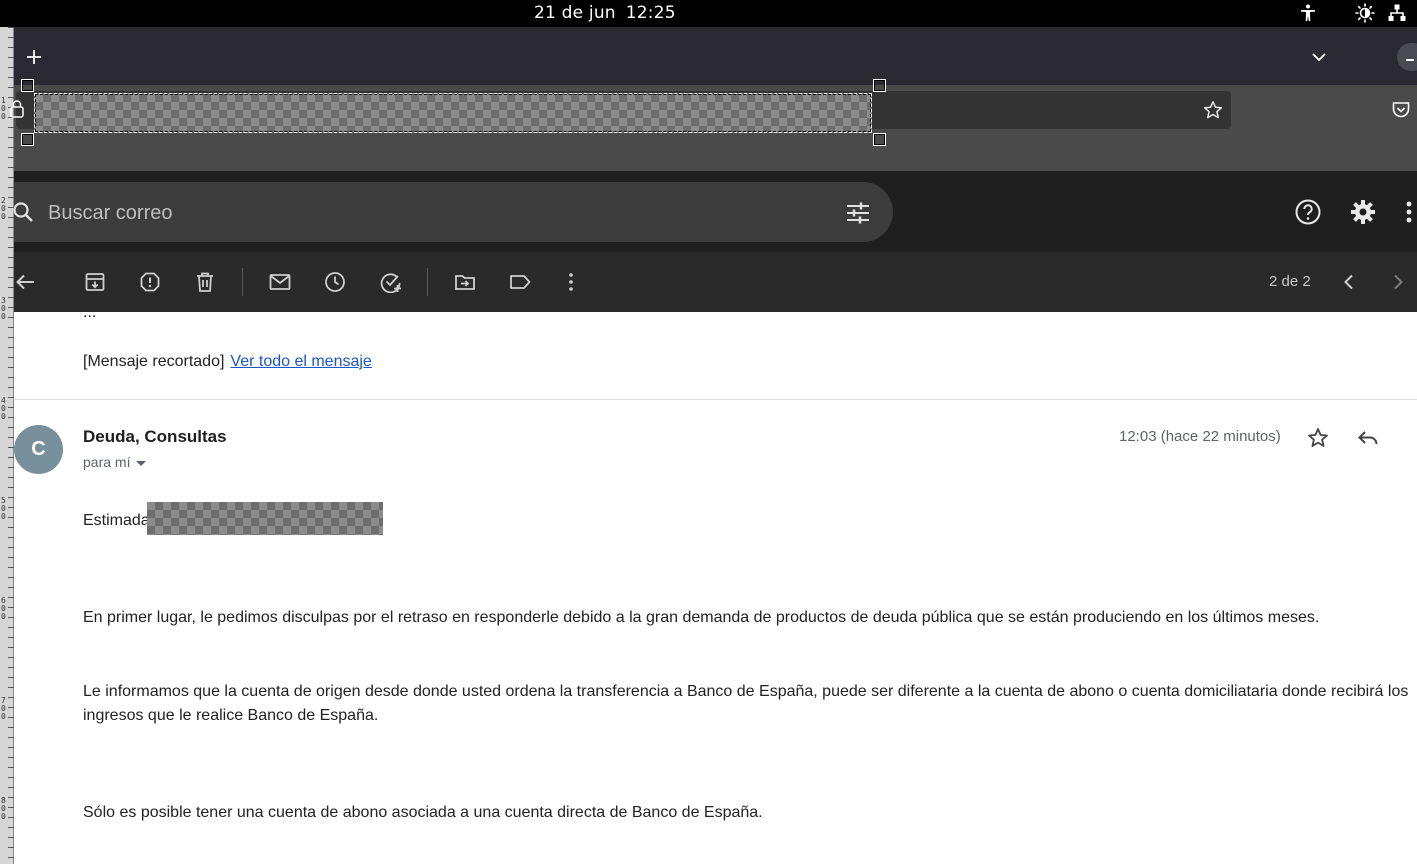  I want to click on greeting: Estimada, so click(116, 520).